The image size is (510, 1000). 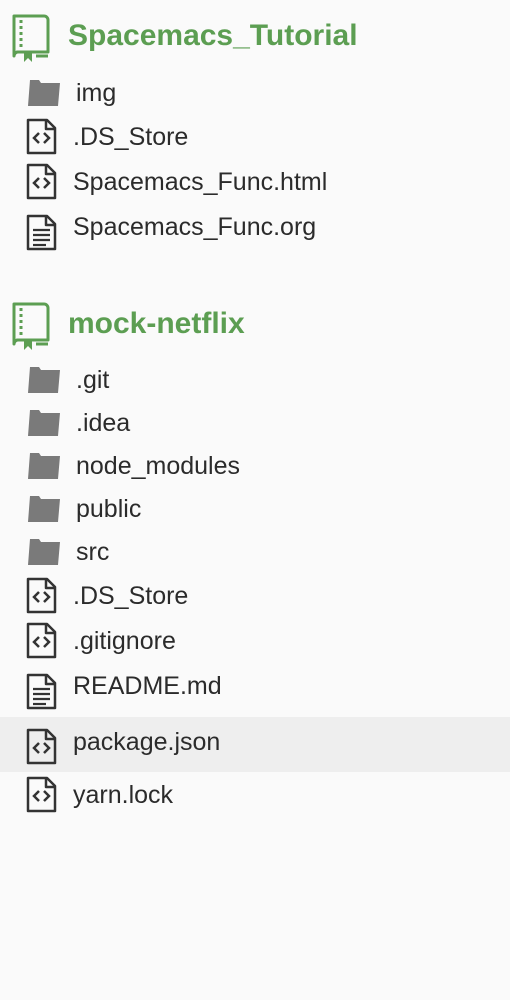 I want to click on repo-title: Spacemacs_Tutorial, so click(x=213, y=35).